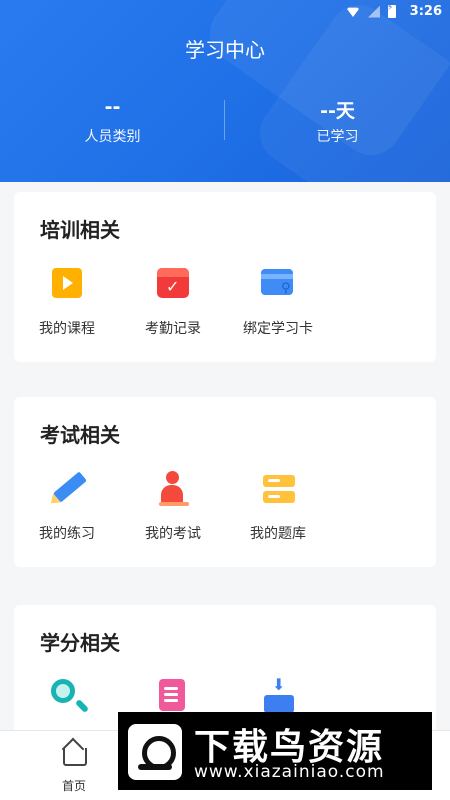 The width and height of the screenshot is (450, 800). What do you see at coordinates (173, 489) in the screenshot?
I see `exam-person-icon` at bounding box center [173, 489].